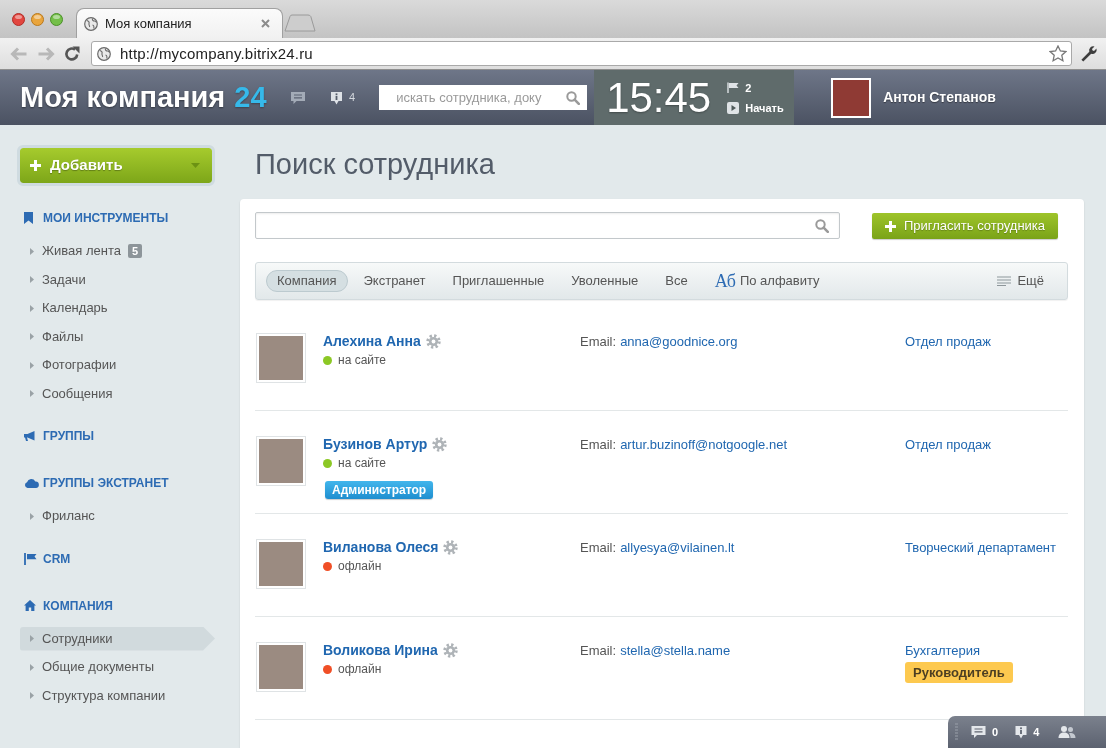 Image resolution: width=1106 pixels, height=748 pixels. What do you see at coordinates (394, 281) in the screenshot?
I see `filter-tab: Экстранет` at bounding box center [394, 281].